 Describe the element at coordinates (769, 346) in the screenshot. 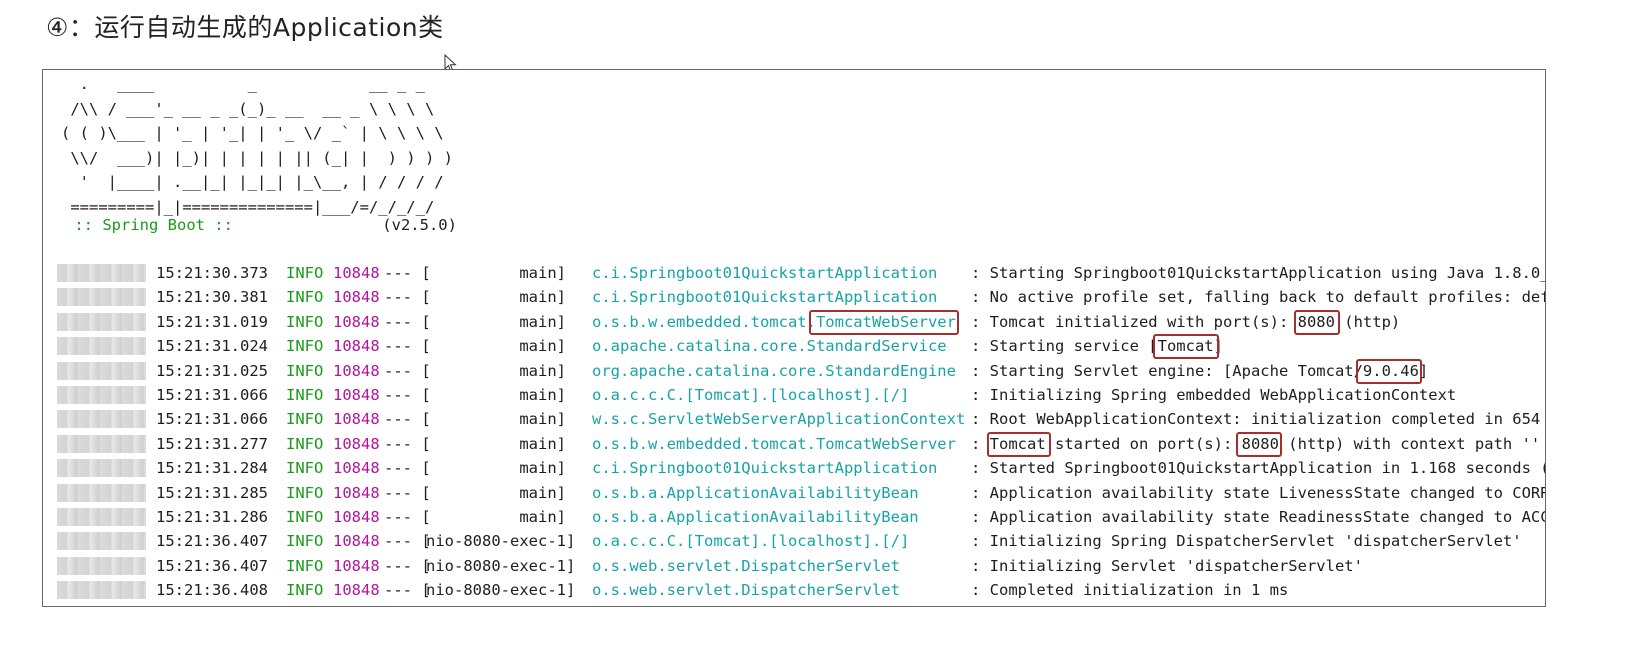

I see `log-logger: o.apache.catalina.core.StandardService` at that location.